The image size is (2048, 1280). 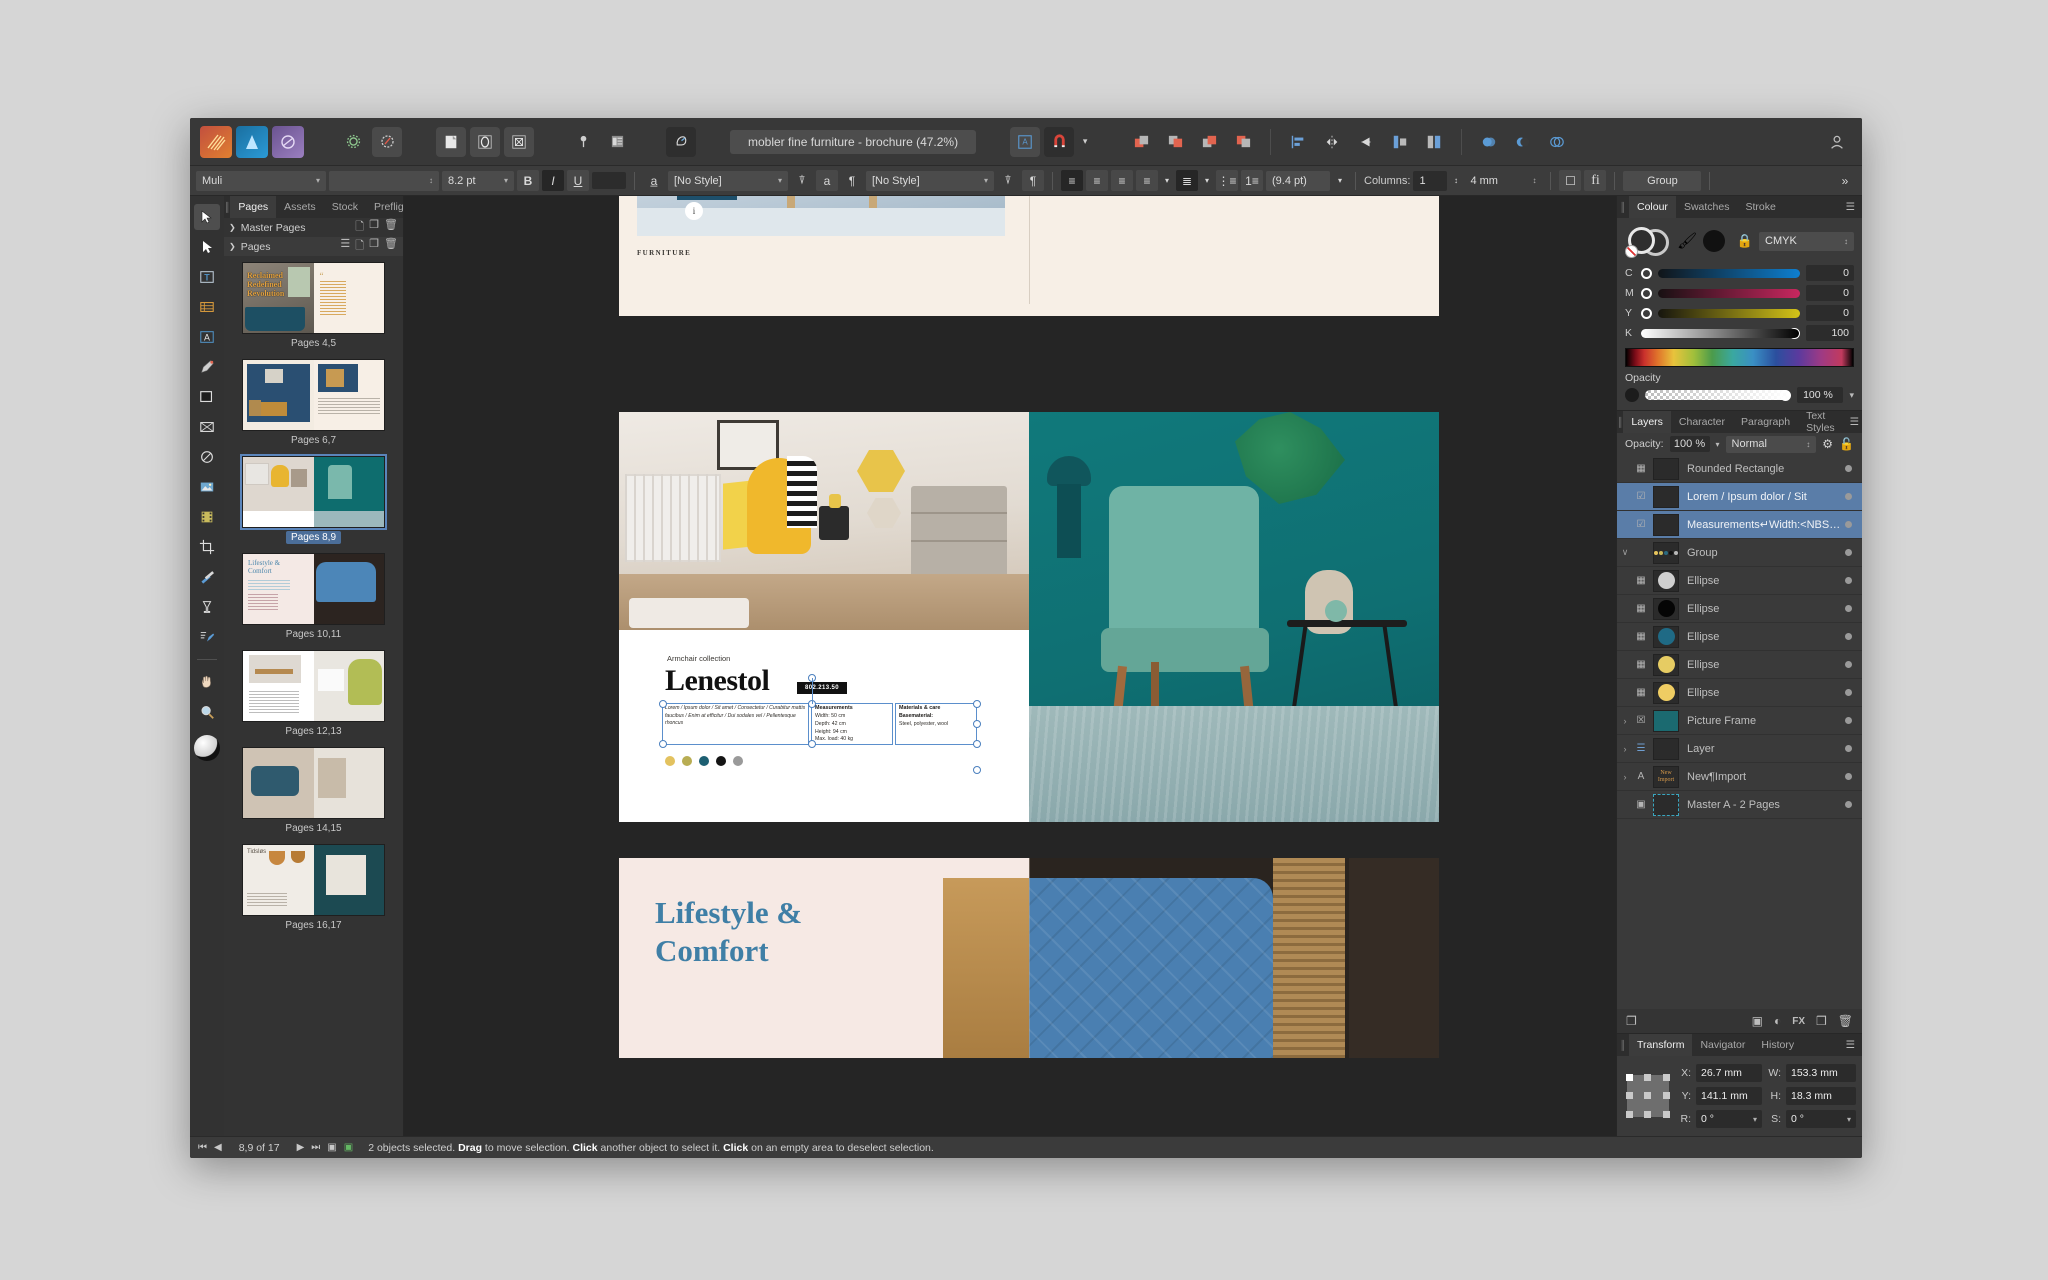 I want to click on reset-character-icon: ⍒, so click(x=802, y=180).